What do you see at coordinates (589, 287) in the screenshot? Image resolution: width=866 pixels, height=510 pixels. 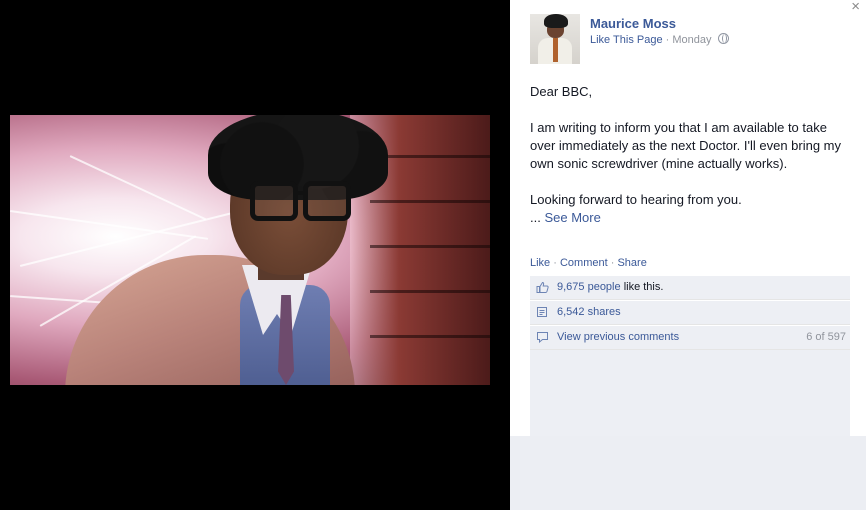 I see `likes-count-link: 9,675 people` at bounding box center [589, 287].